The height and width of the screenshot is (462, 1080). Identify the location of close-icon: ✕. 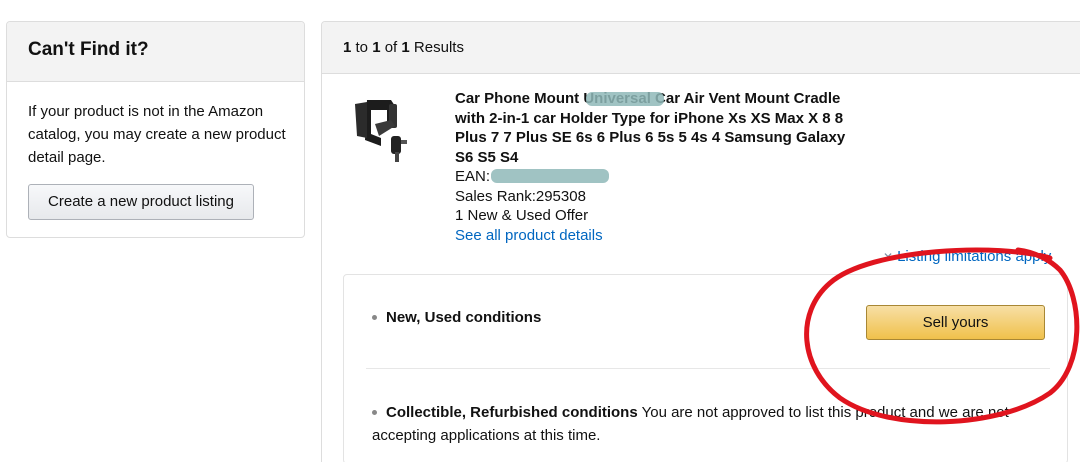
(888, 257).